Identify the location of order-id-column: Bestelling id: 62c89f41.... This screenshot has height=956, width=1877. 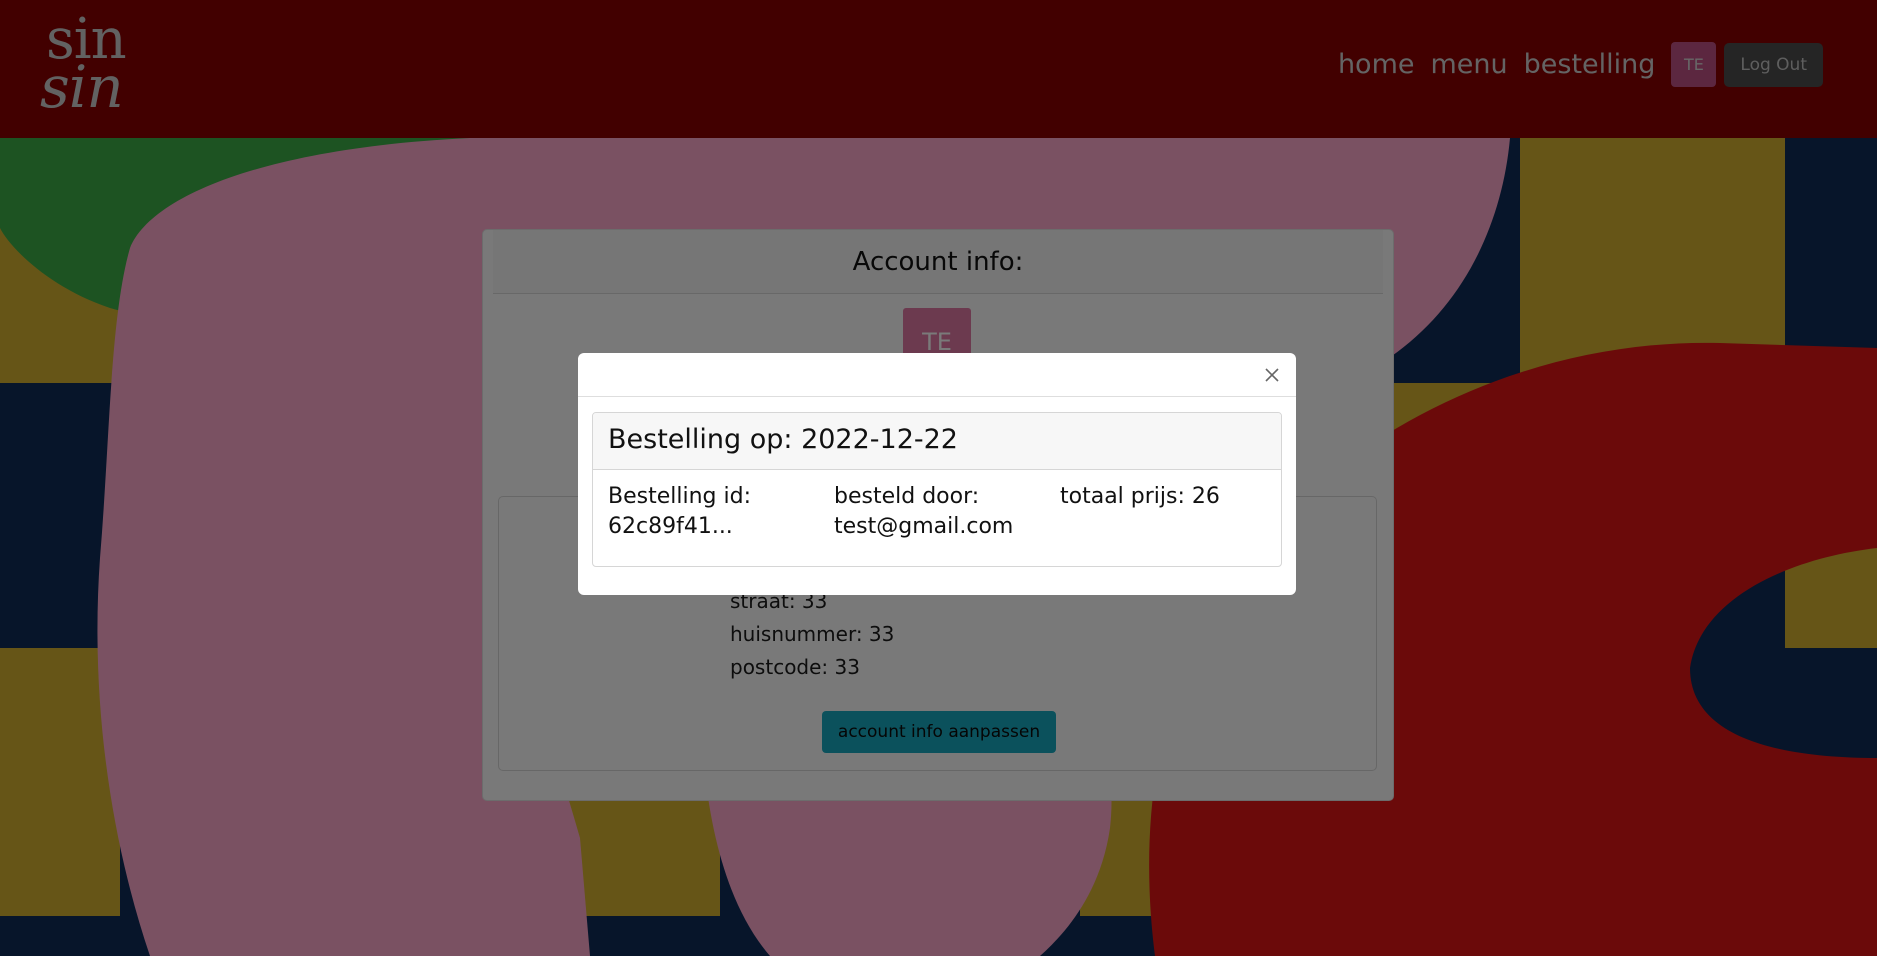
(715, 512).